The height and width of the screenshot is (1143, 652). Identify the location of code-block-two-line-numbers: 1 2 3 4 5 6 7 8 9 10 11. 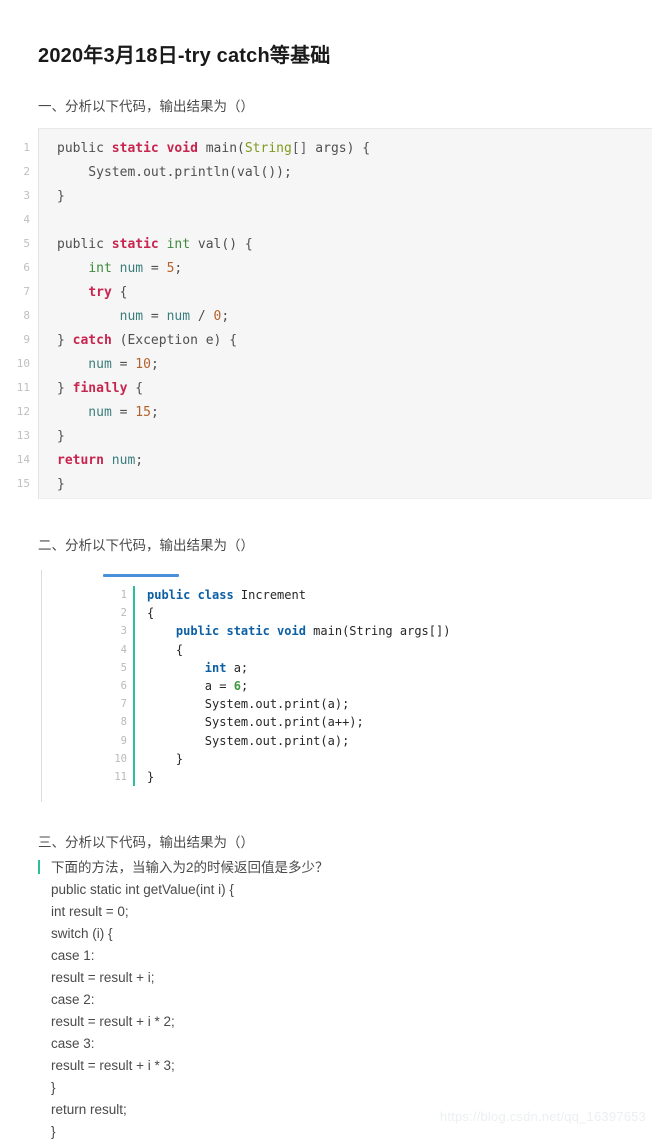
(118, 686).